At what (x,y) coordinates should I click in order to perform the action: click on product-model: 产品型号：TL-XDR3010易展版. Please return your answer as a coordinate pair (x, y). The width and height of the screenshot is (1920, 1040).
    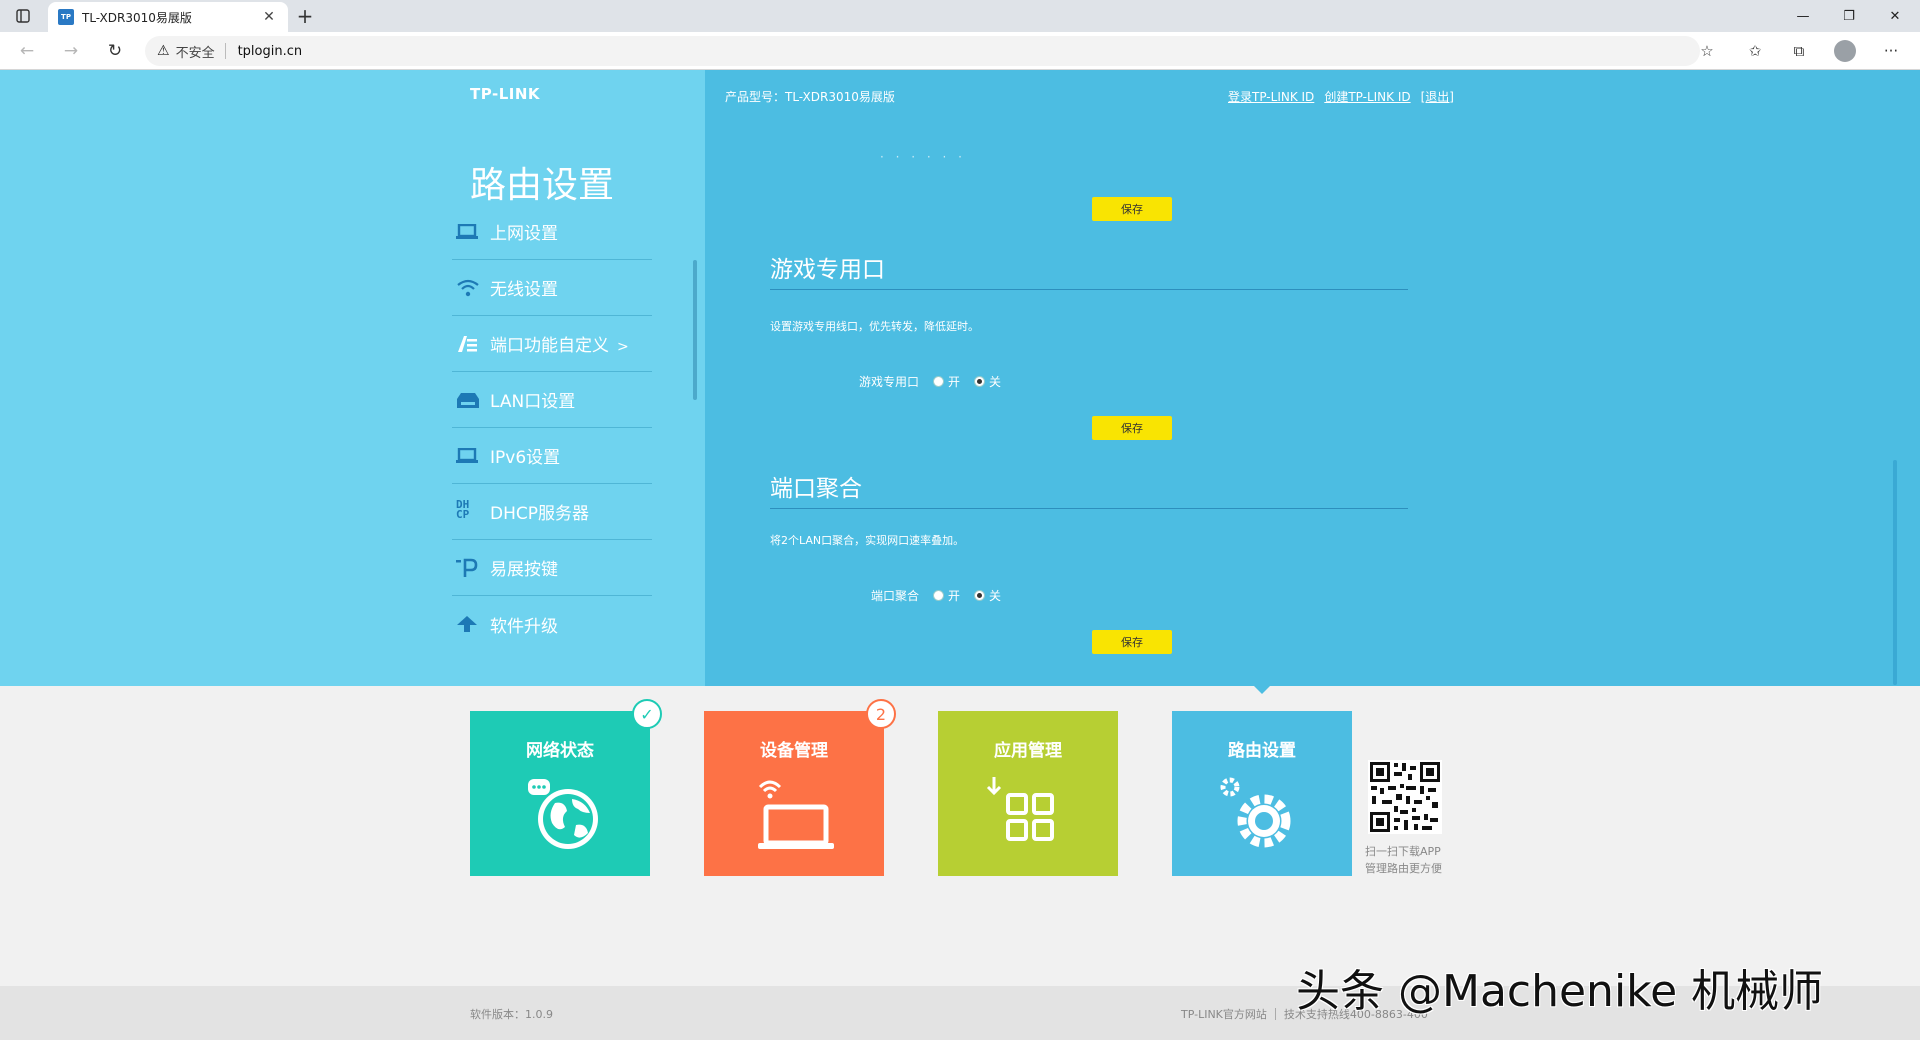
    Looking at the image, I should click on (810, 97).